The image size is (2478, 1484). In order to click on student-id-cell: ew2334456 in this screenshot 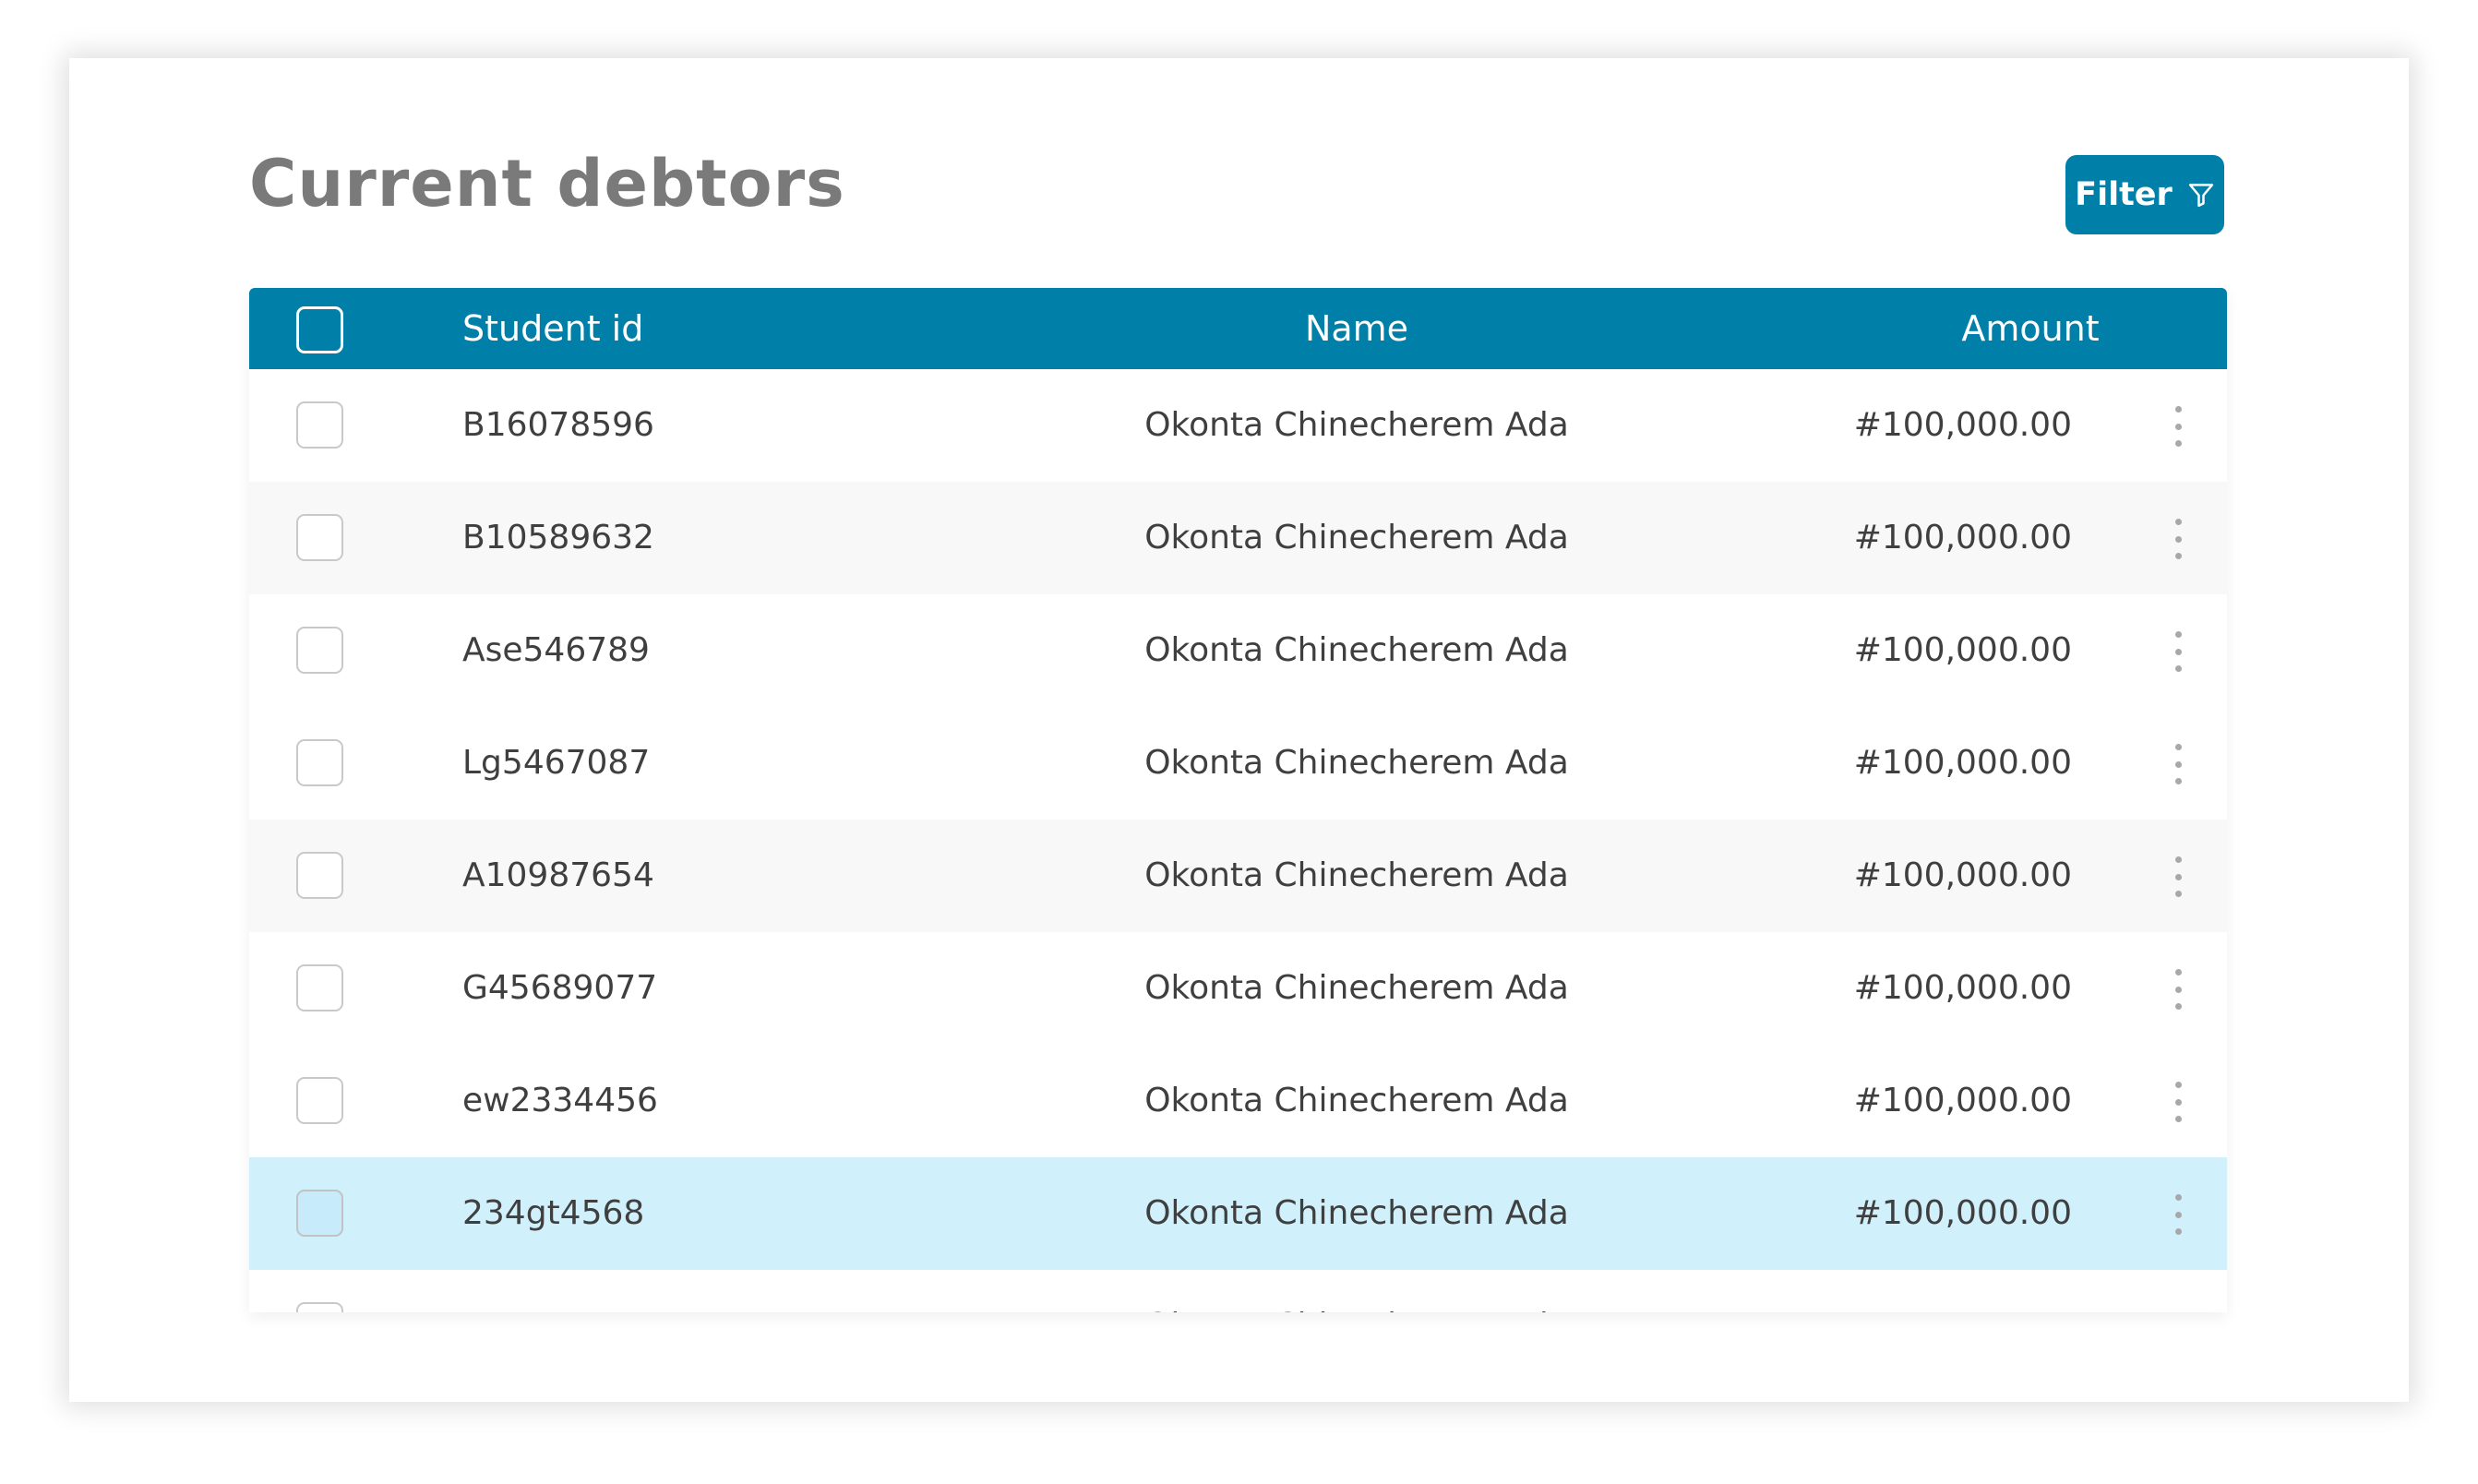, I will do `click(560, 1100)`.